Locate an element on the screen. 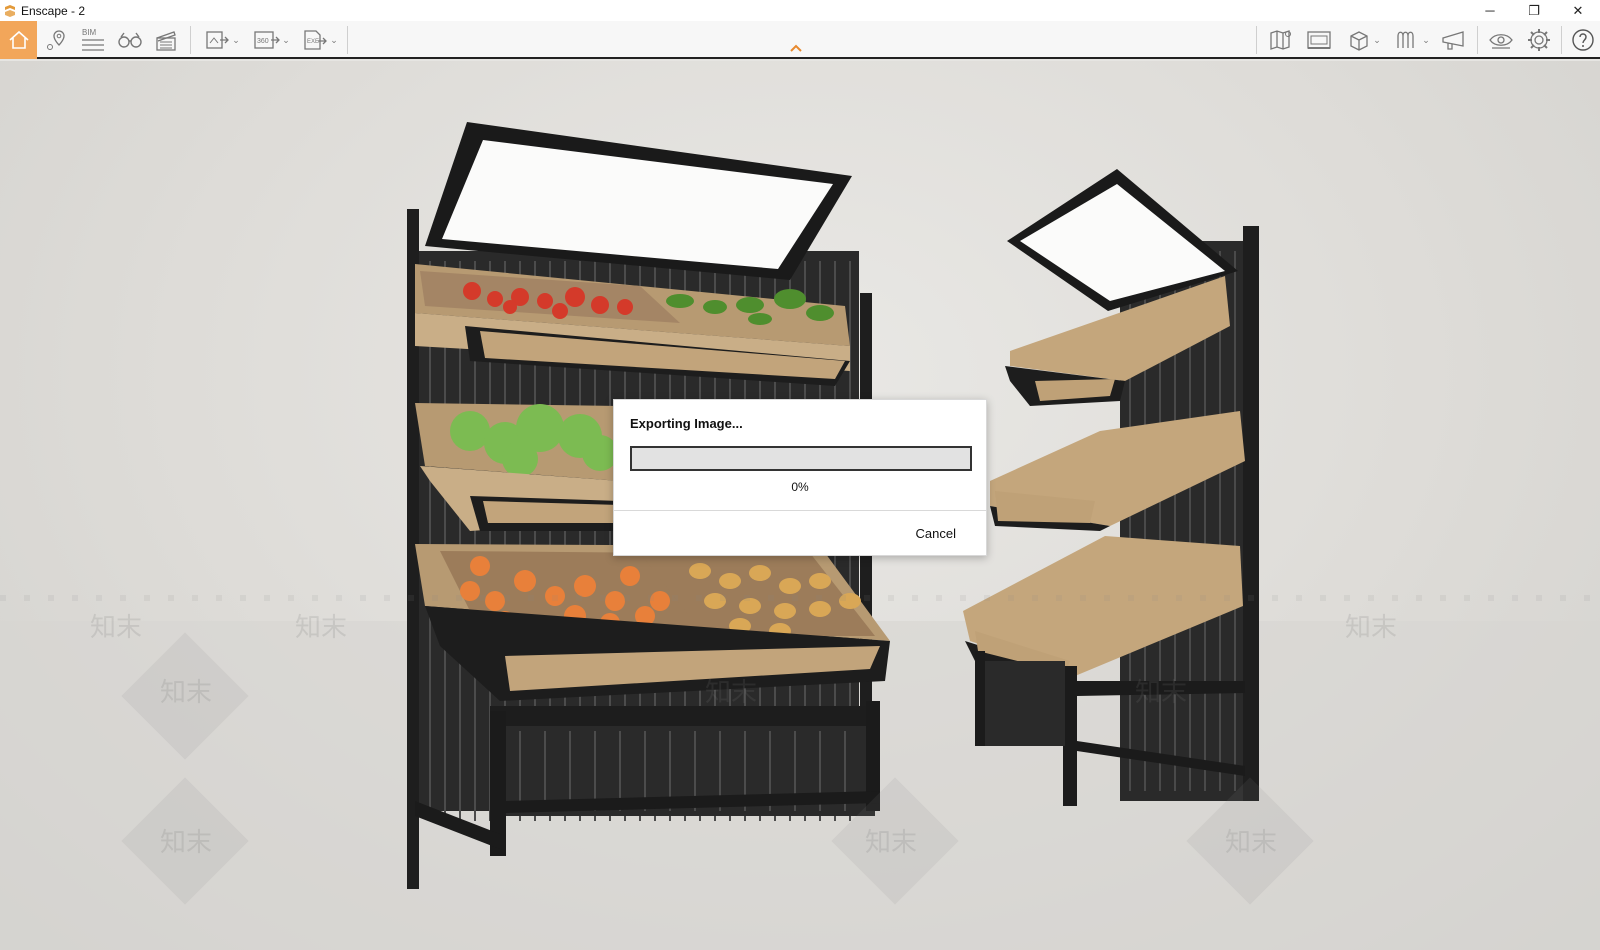 The image size is (1600, 950). material-editor-button: ⌄ is located at coordinates (1412, 40).